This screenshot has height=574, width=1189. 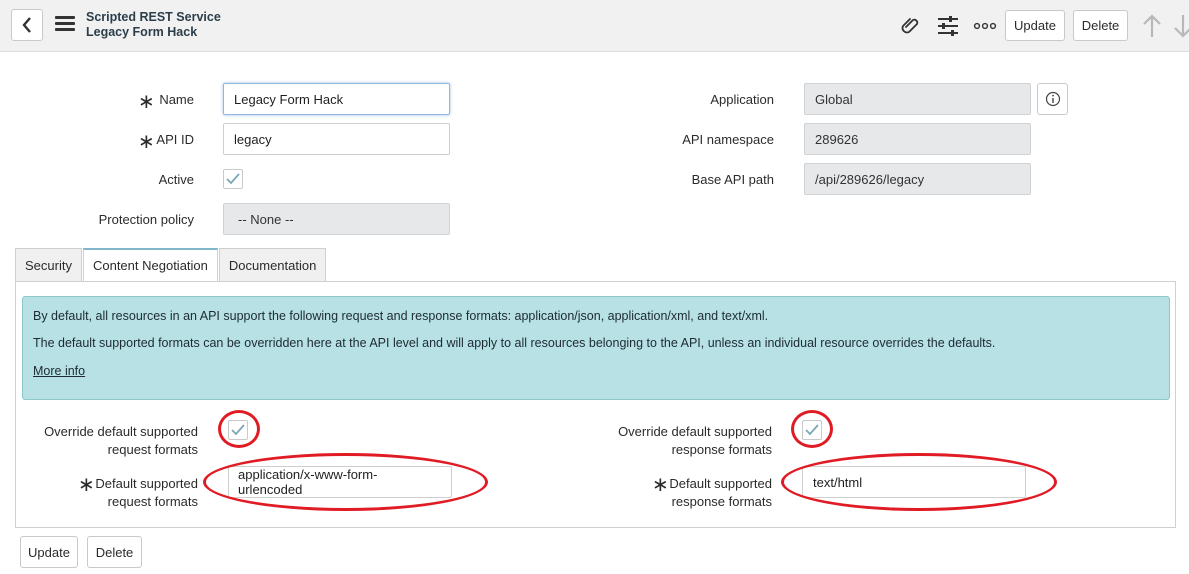 I want to click on override-request-checkbox, so click(x=238, y=430).